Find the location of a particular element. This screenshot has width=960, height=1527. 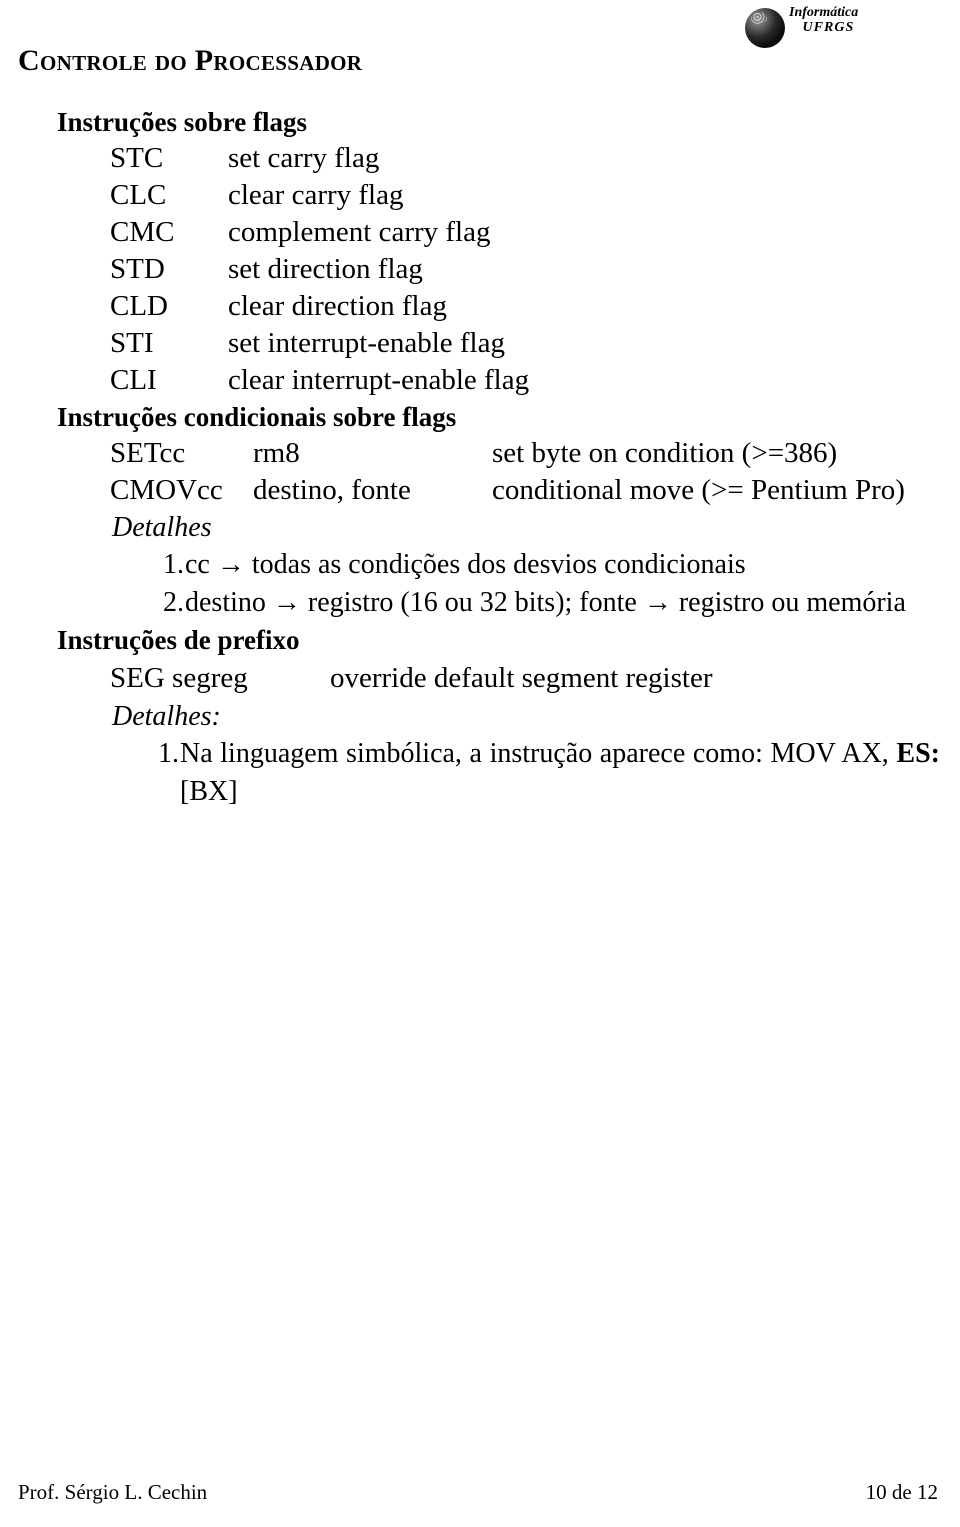

details-label: Detalhes is located at coordinates (162, 527).